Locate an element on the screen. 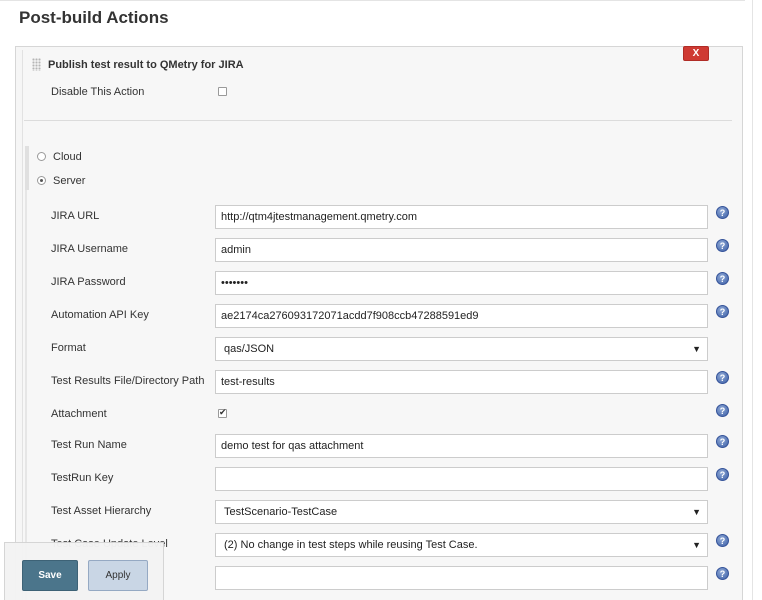  jira-url-label: JIRA URL is located at coordinates (75, 216).